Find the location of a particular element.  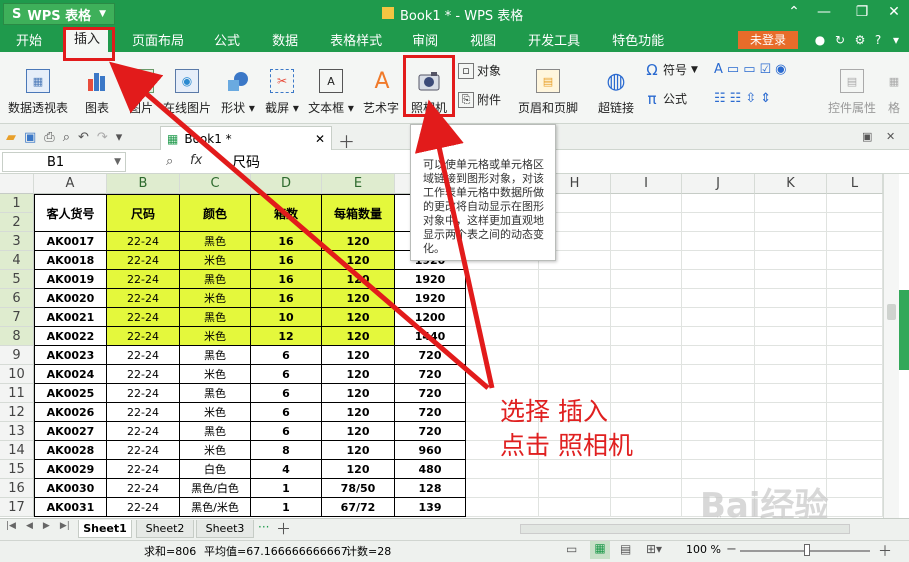

table-cell: 16 is located at coordinates (286, 279).